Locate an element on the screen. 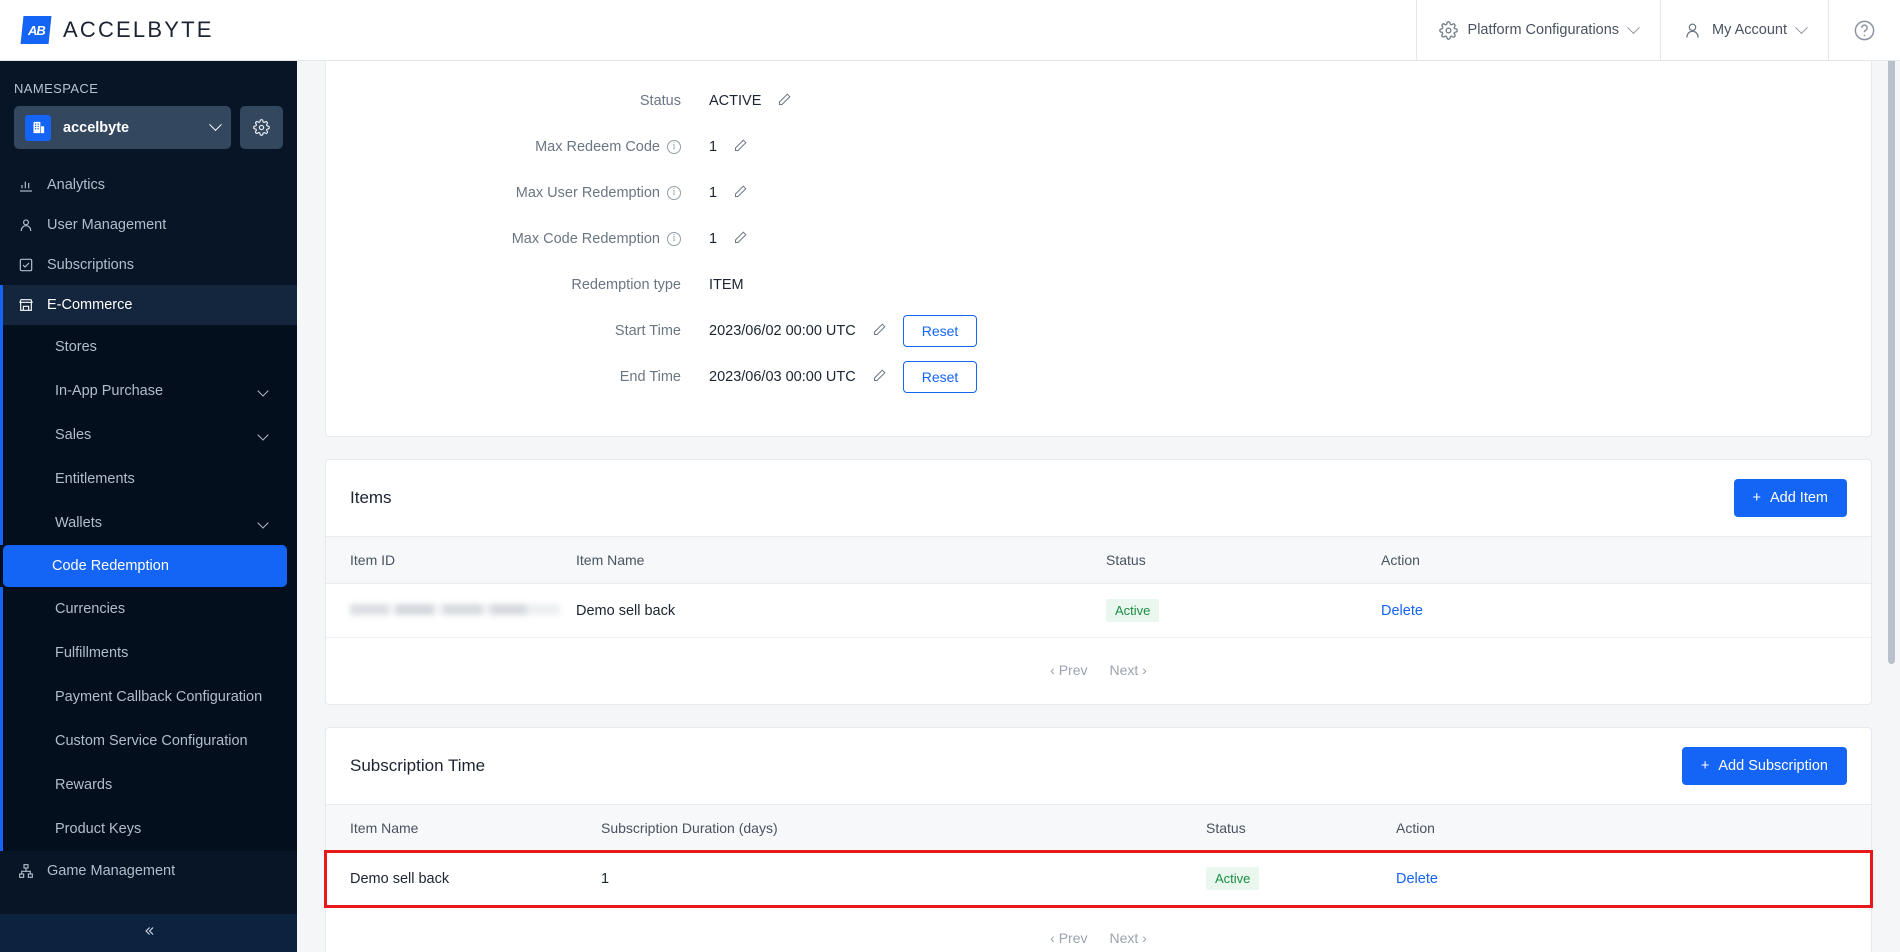 This screenshot has height=952, width=1900. sidebar-item-label: Product Keys is located at coordinates (98, 829).